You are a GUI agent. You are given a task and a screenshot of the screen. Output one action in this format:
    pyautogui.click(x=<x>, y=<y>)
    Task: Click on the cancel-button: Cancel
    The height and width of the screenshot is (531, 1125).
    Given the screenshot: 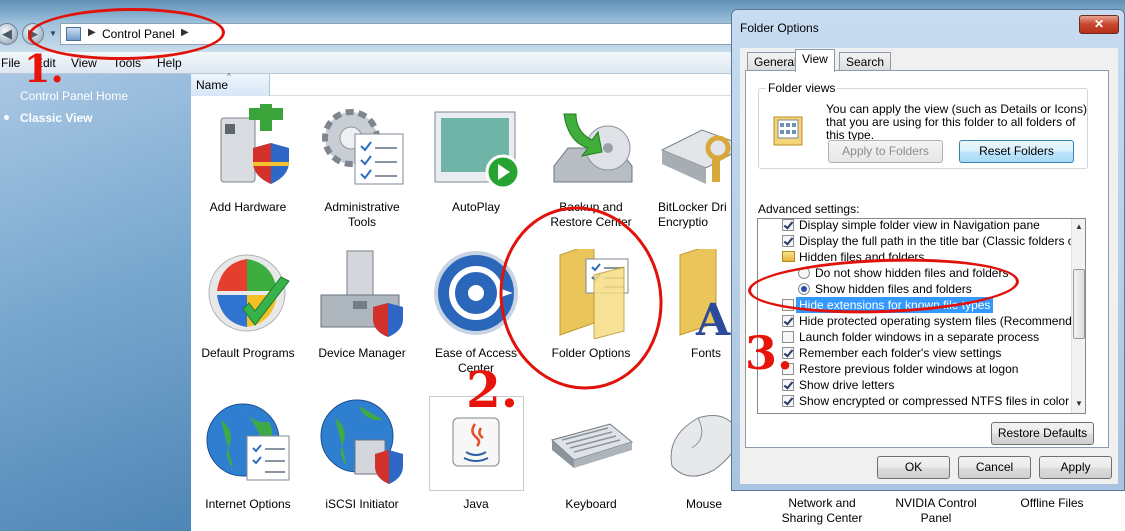 What is the action you would take?
    pyautogui.click(x=994, y=467)
    